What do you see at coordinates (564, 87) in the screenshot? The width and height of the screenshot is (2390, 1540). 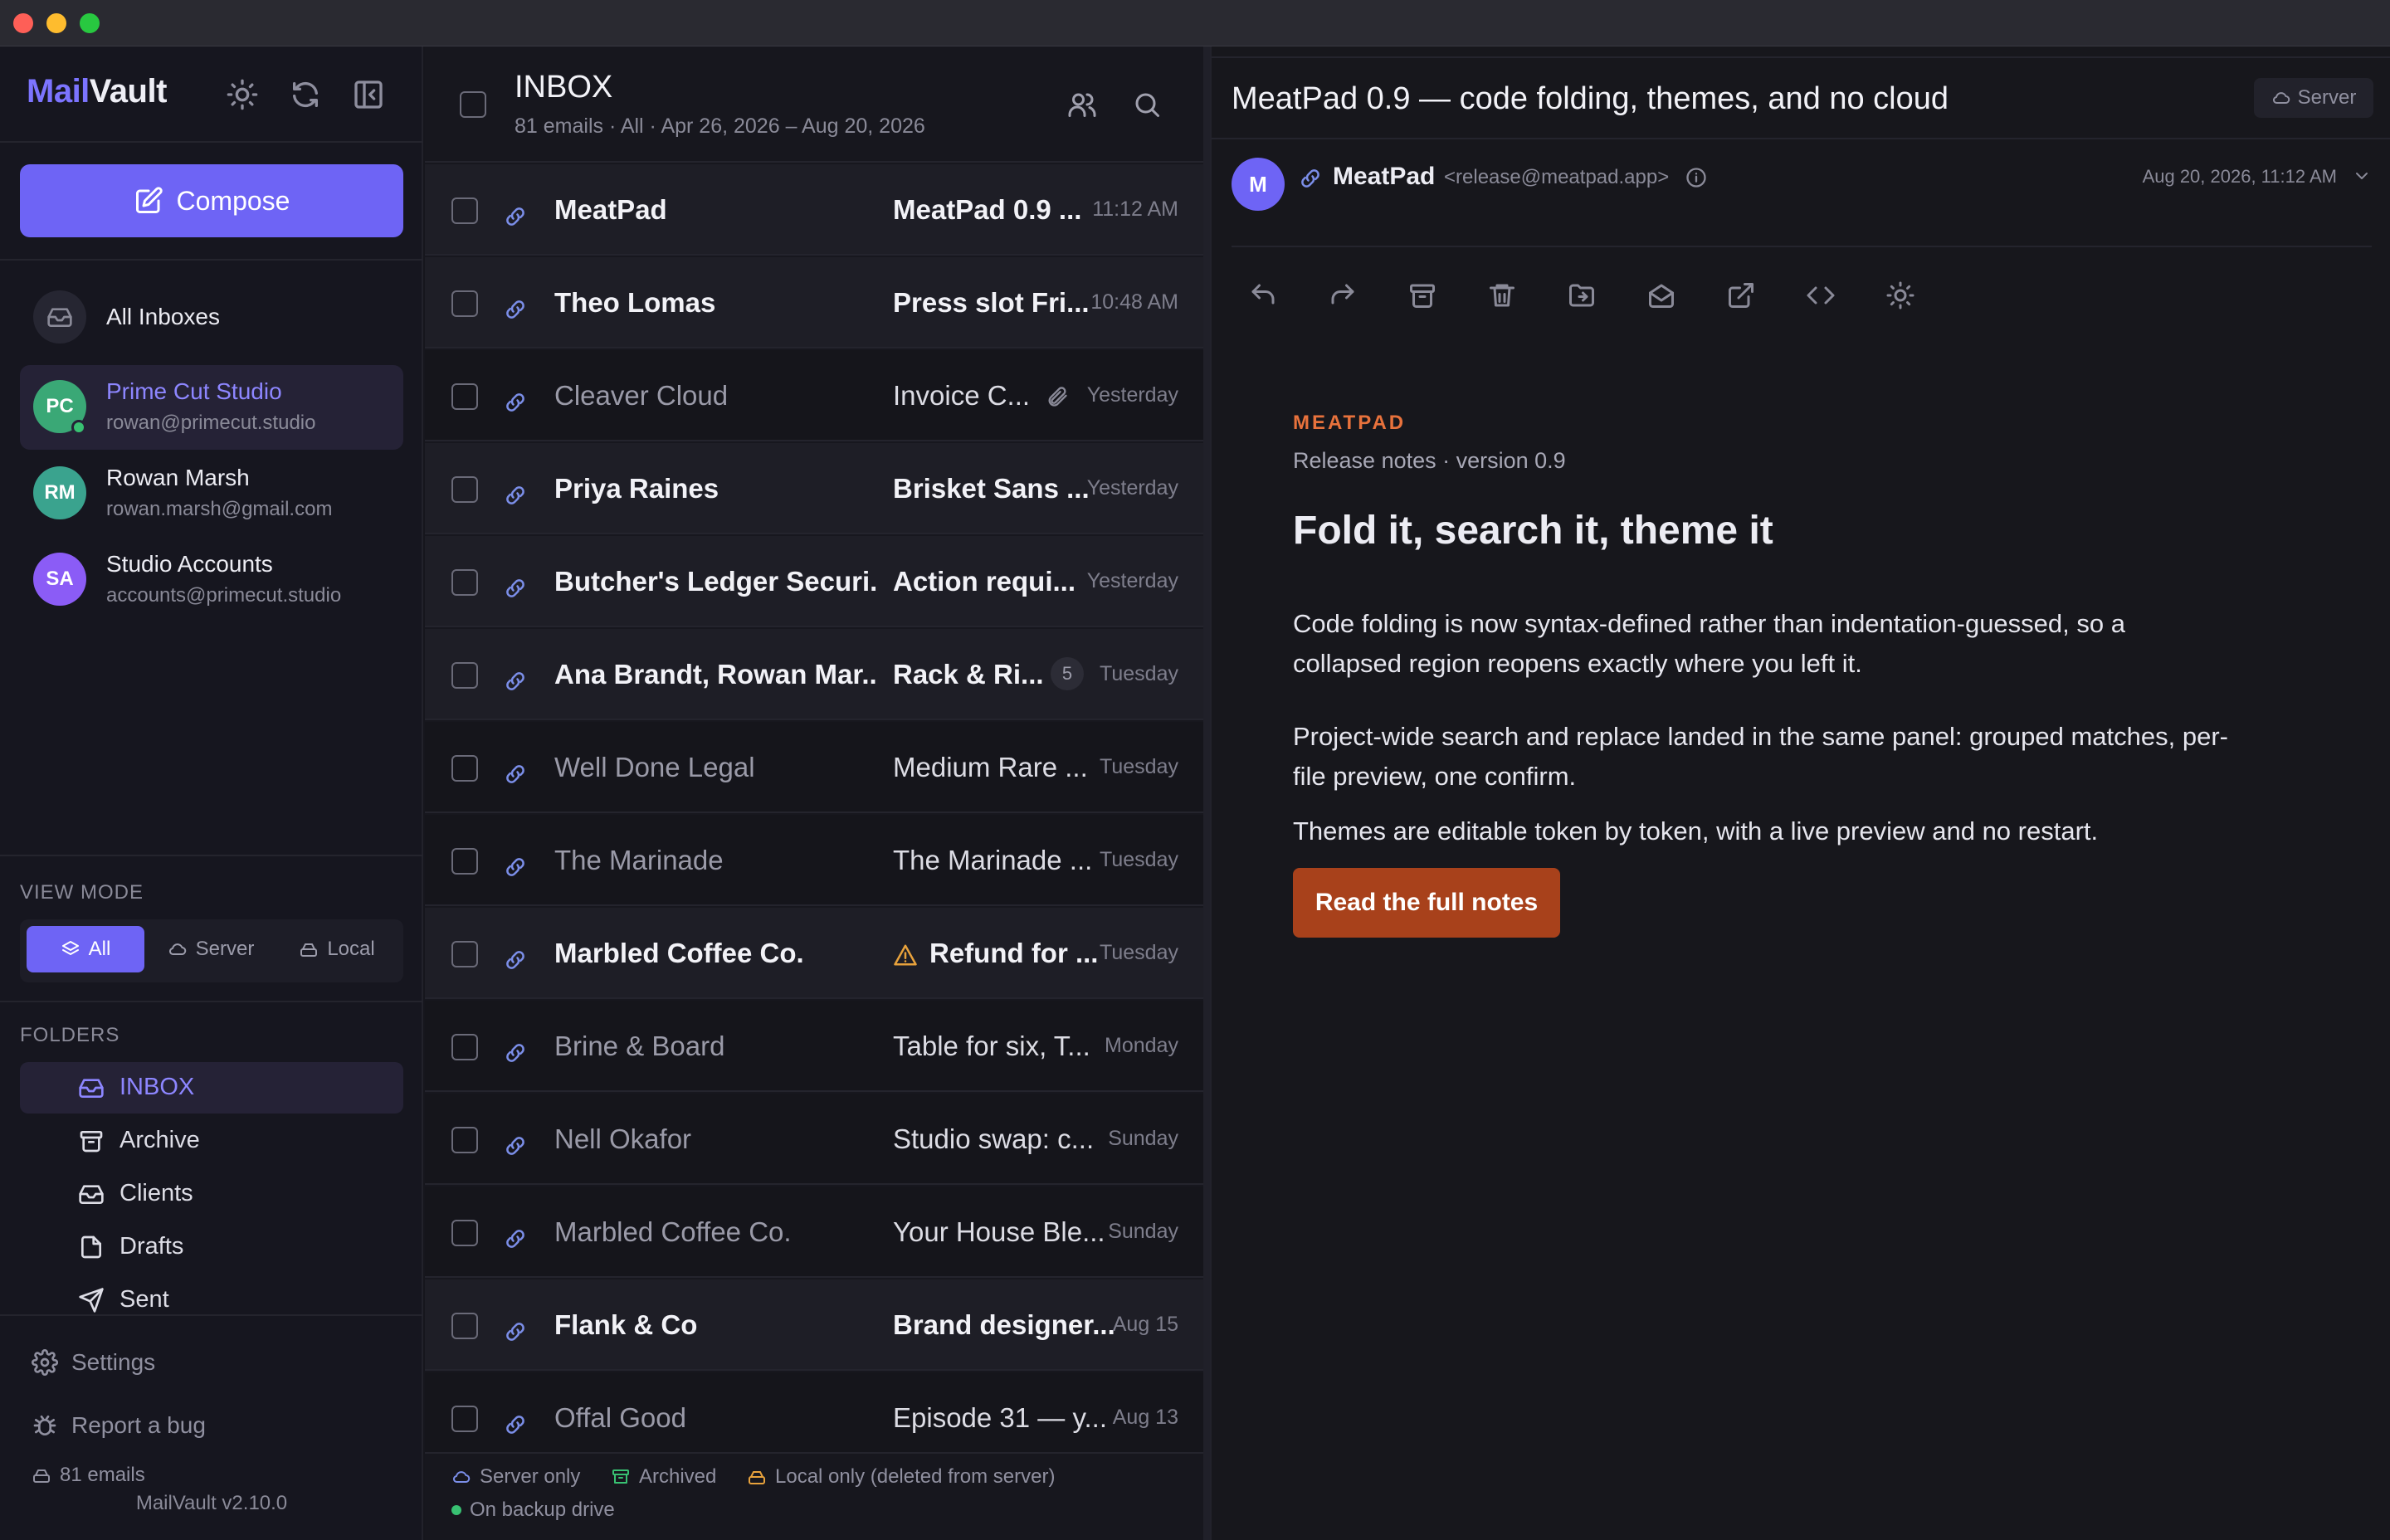 I see `folder-title: INBOX` at bounding box center [564, 87].